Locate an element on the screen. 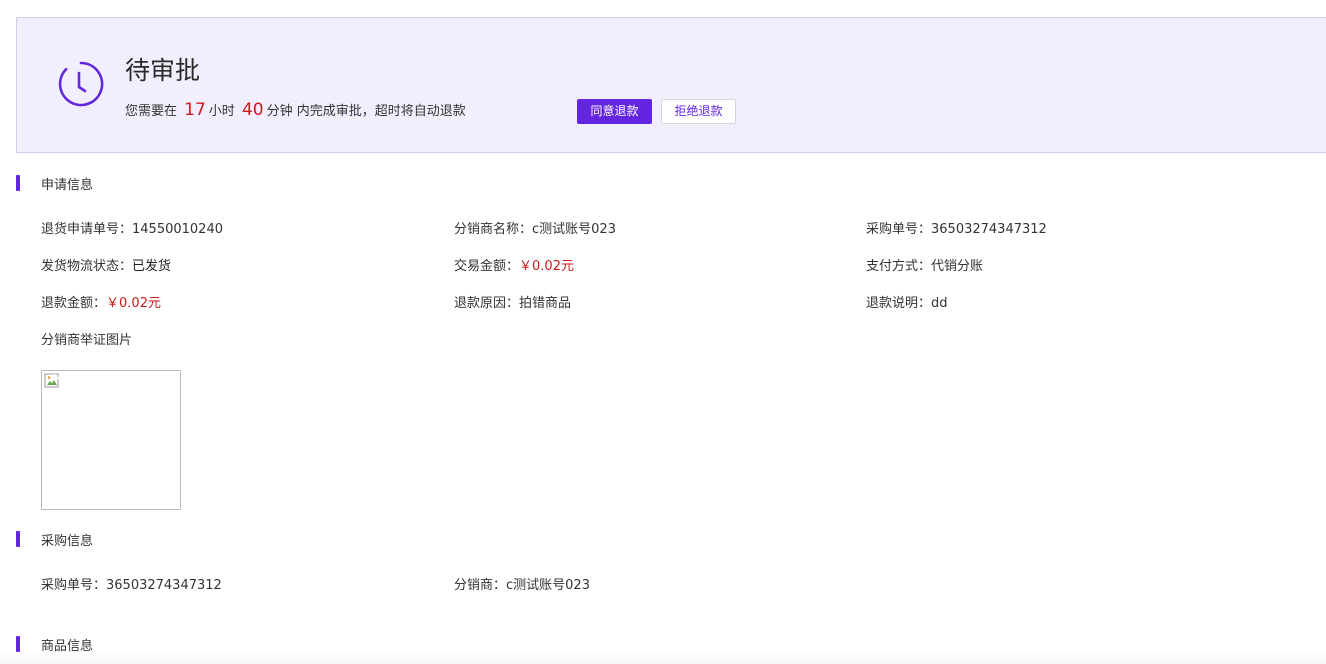 This screenshot has height=664, width=1326. evidence-image is located at coordinates (111, 440).